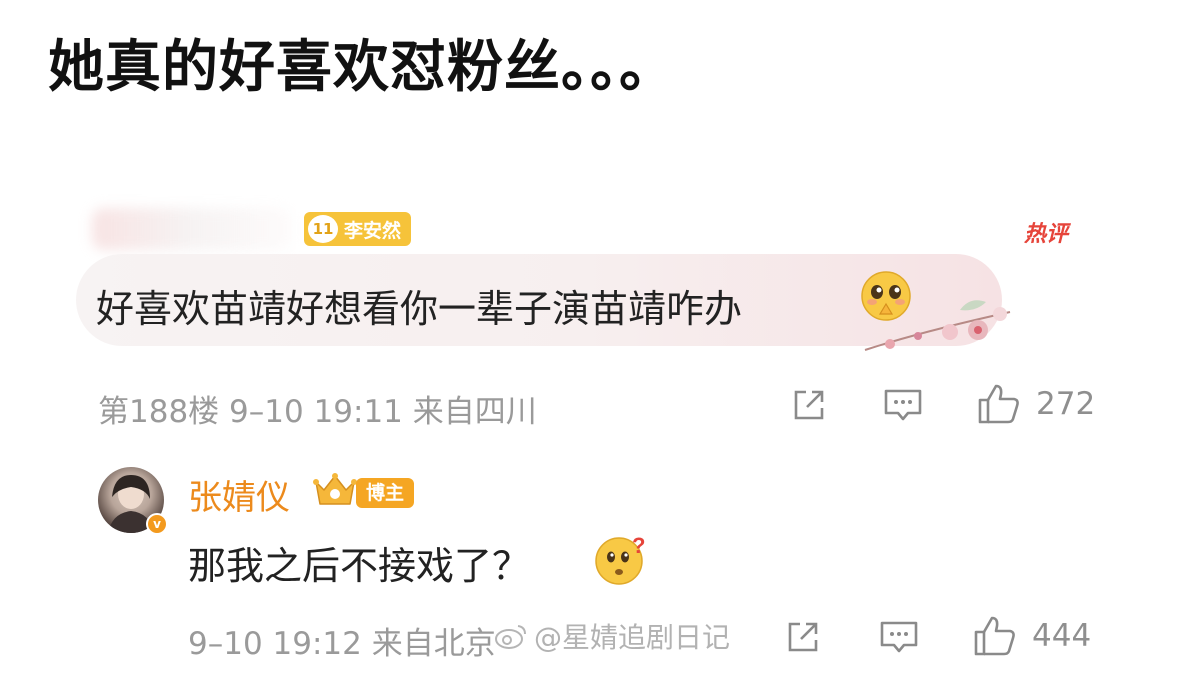  Describe the element at coordinates (632, 637) in the screenshot. I see `watermark-text: @星婧追剧日记` at that location.